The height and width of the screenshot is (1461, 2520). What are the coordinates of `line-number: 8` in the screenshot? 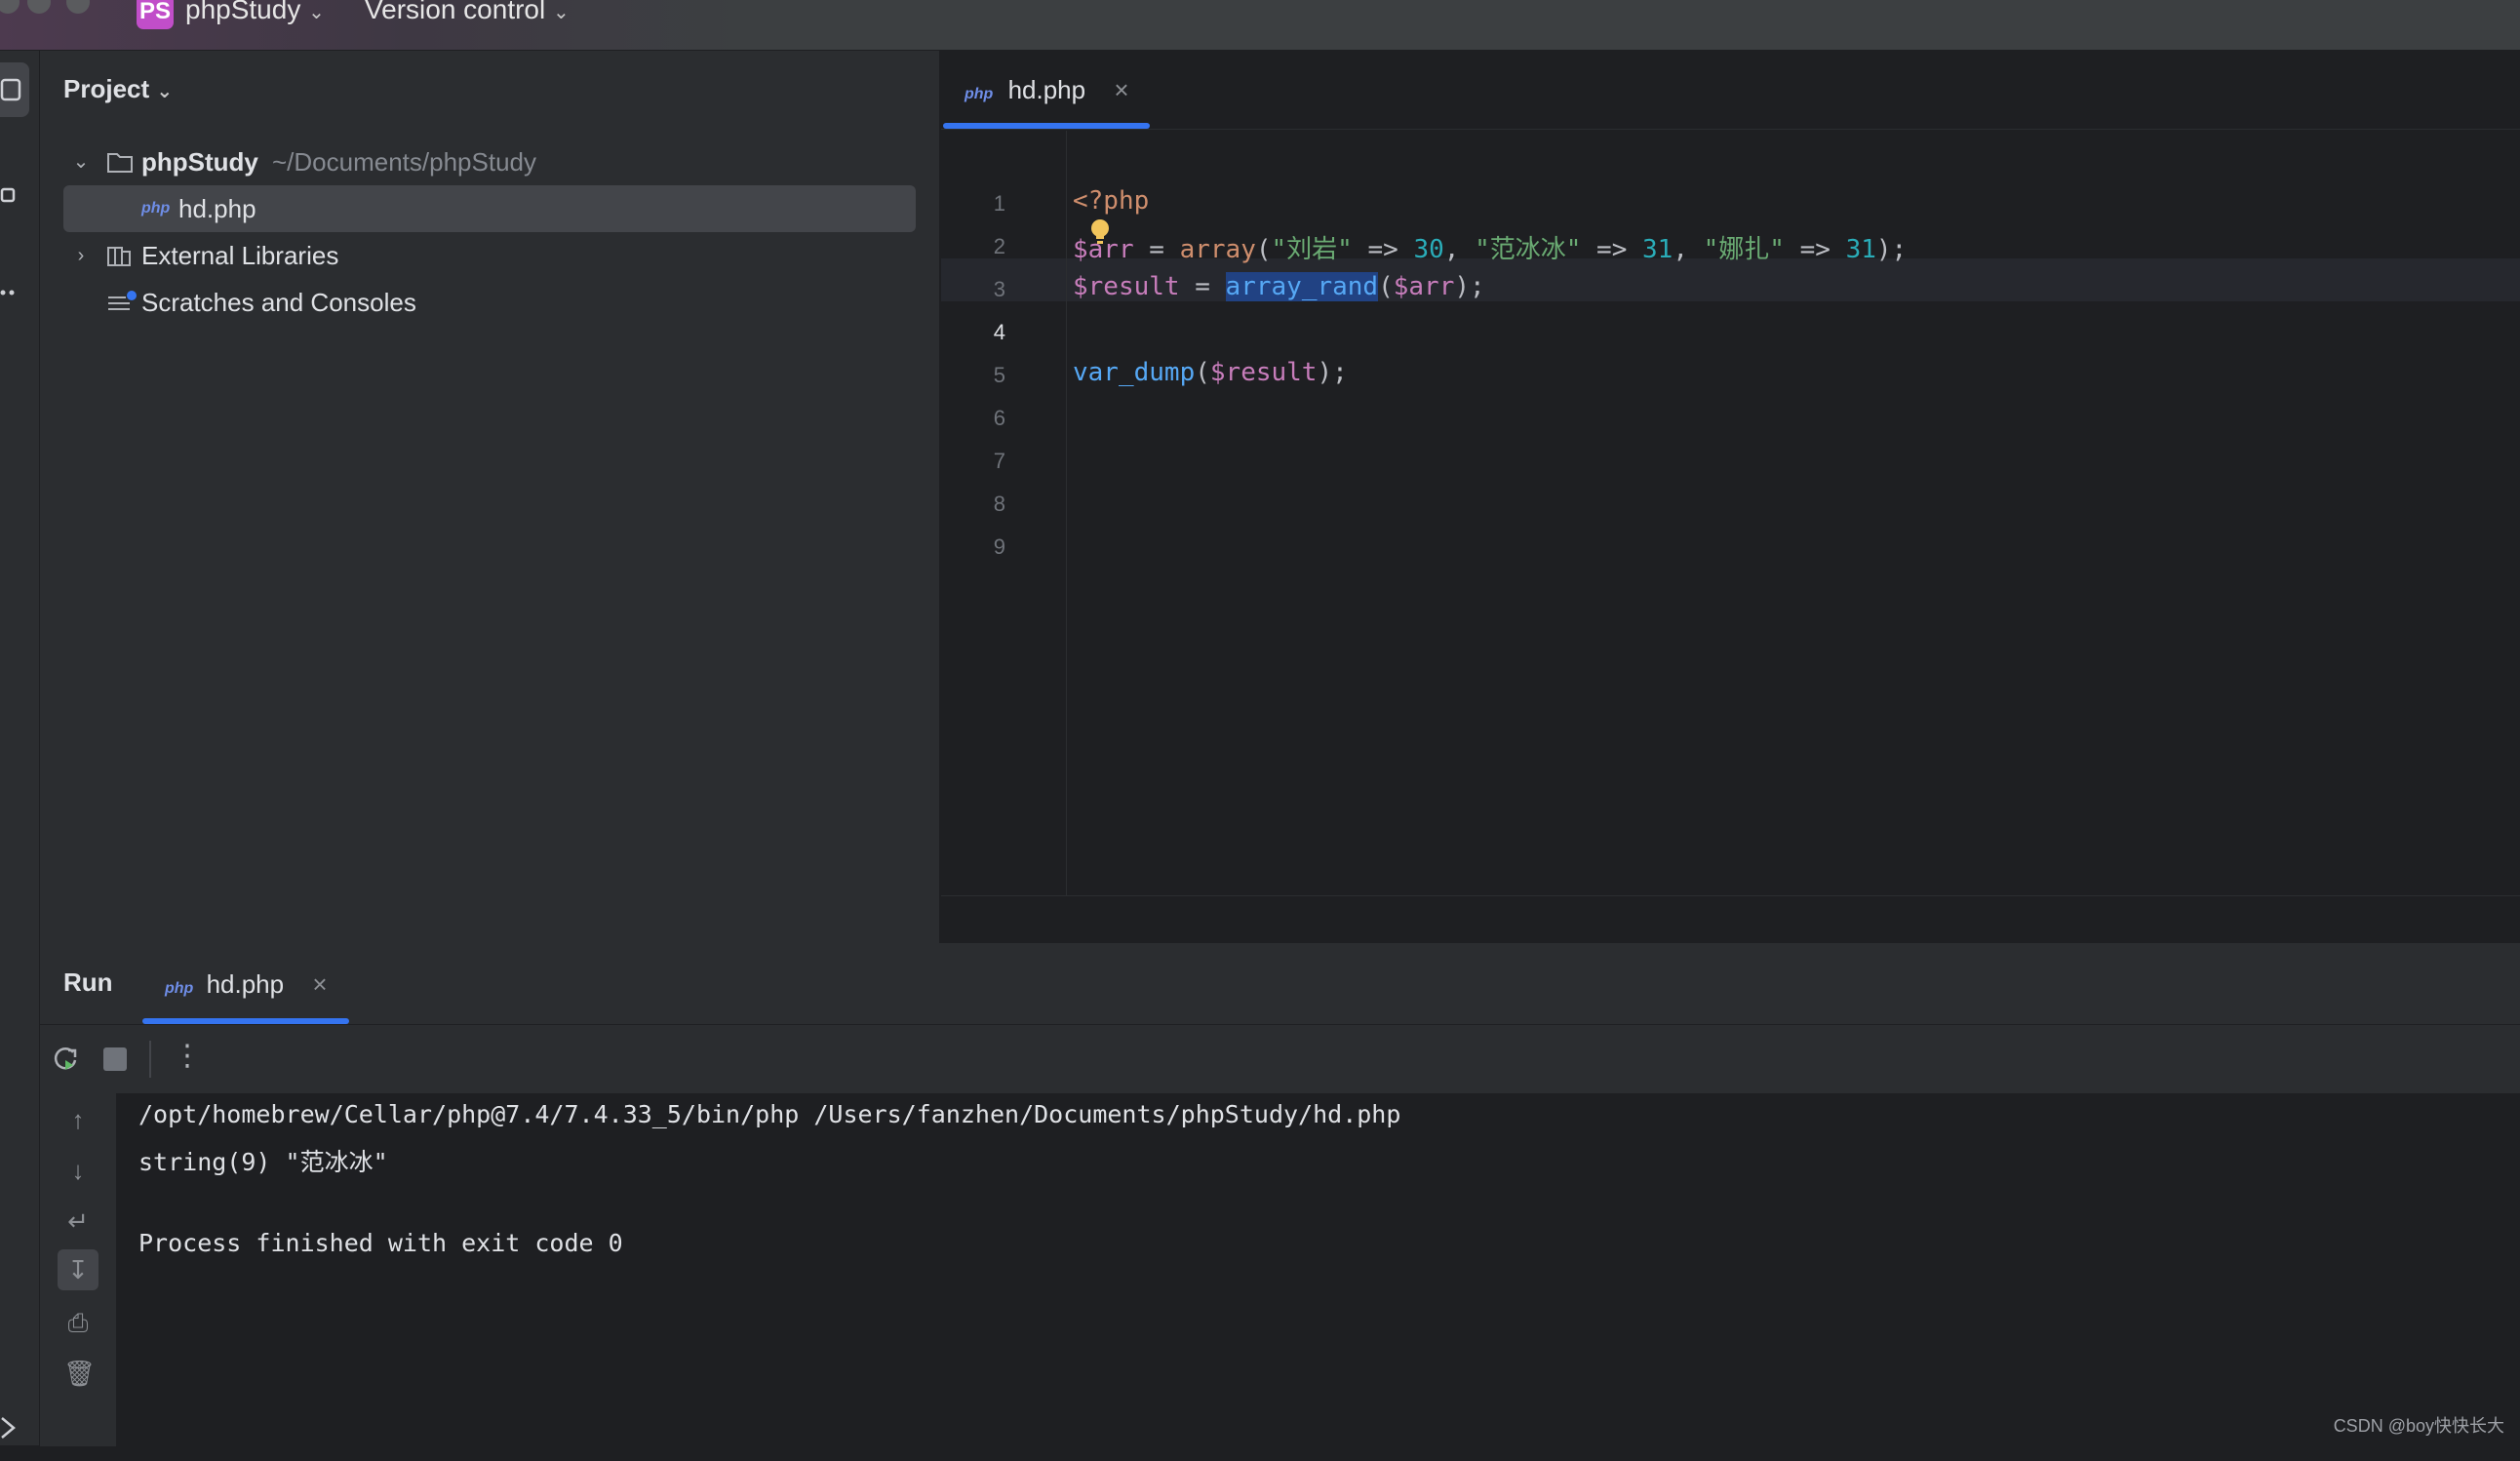 It's located at (999, 504).